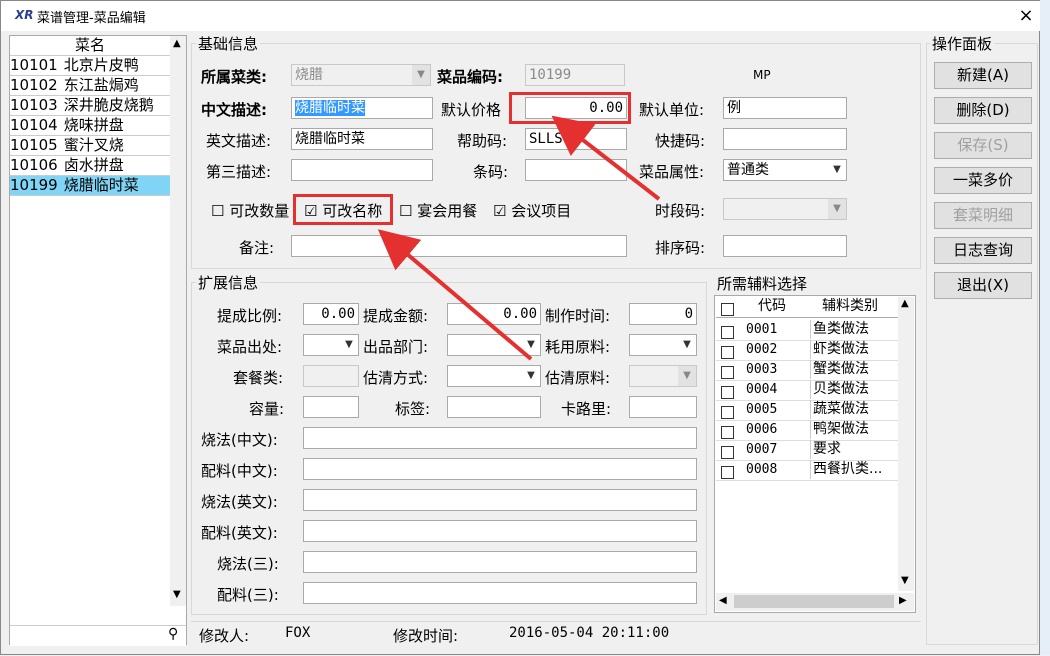  What do you see at coordinates (606, 158) in the screenshot?
I see `arrow-to-price` at bounding box center [606, 158].